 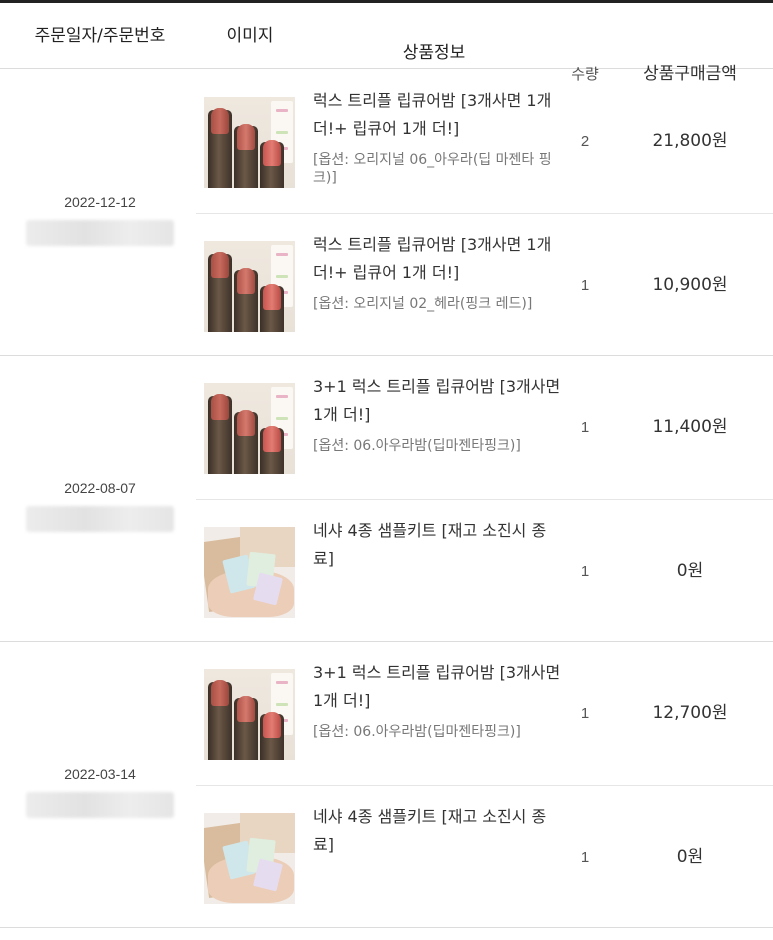 What do you see at coordinates (250, 36) in the screenshot?
I see `header-image: 이미지` at bounding box center [250, 36].